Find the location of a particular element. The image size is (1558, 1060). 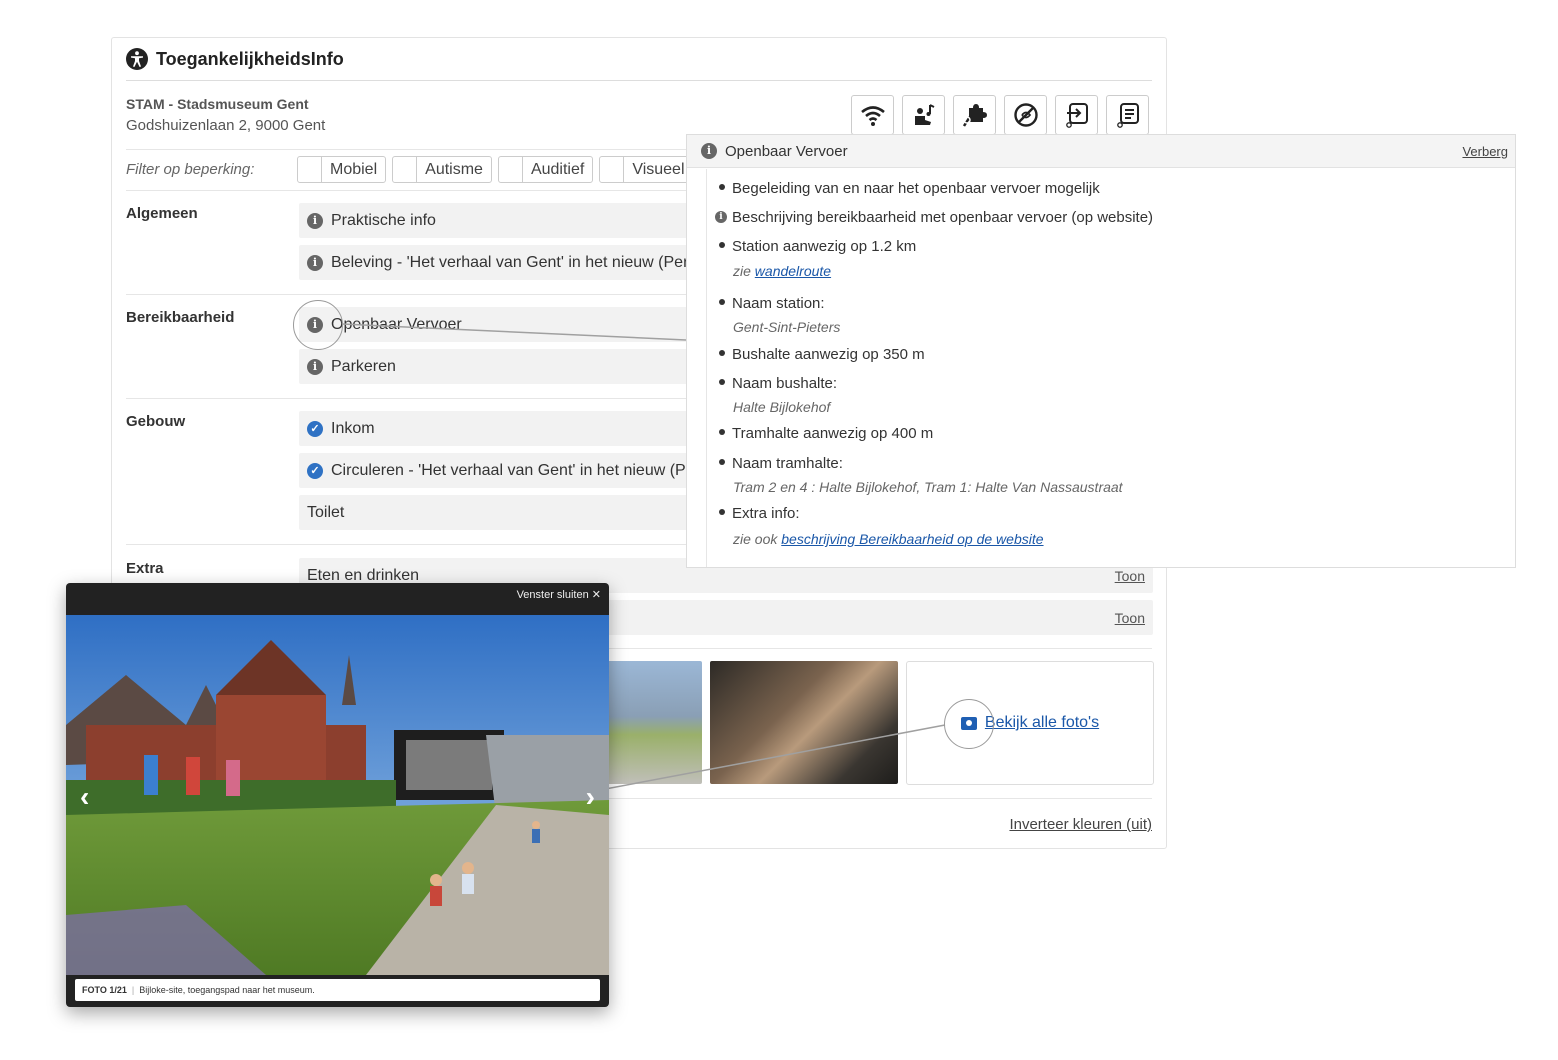

row-label: Eten en drinken is located at coordinates (363, 575).